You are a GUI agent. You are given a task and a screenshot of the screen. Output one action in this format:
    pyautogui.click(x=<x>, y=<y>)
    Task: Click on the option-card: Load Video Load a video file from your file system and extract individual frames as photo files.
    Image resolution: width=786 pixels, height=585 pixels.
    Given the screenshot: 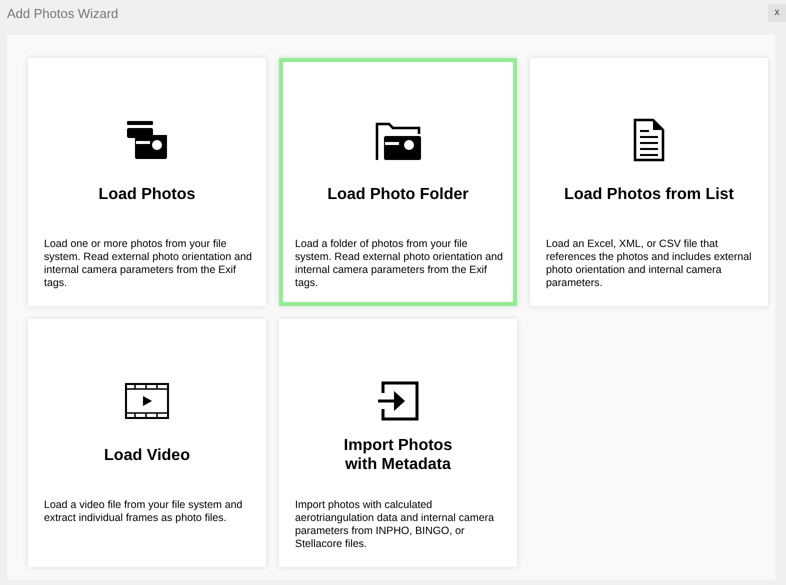 What is the action you would take?
    pyautogui.click(x=147, y=443)
    